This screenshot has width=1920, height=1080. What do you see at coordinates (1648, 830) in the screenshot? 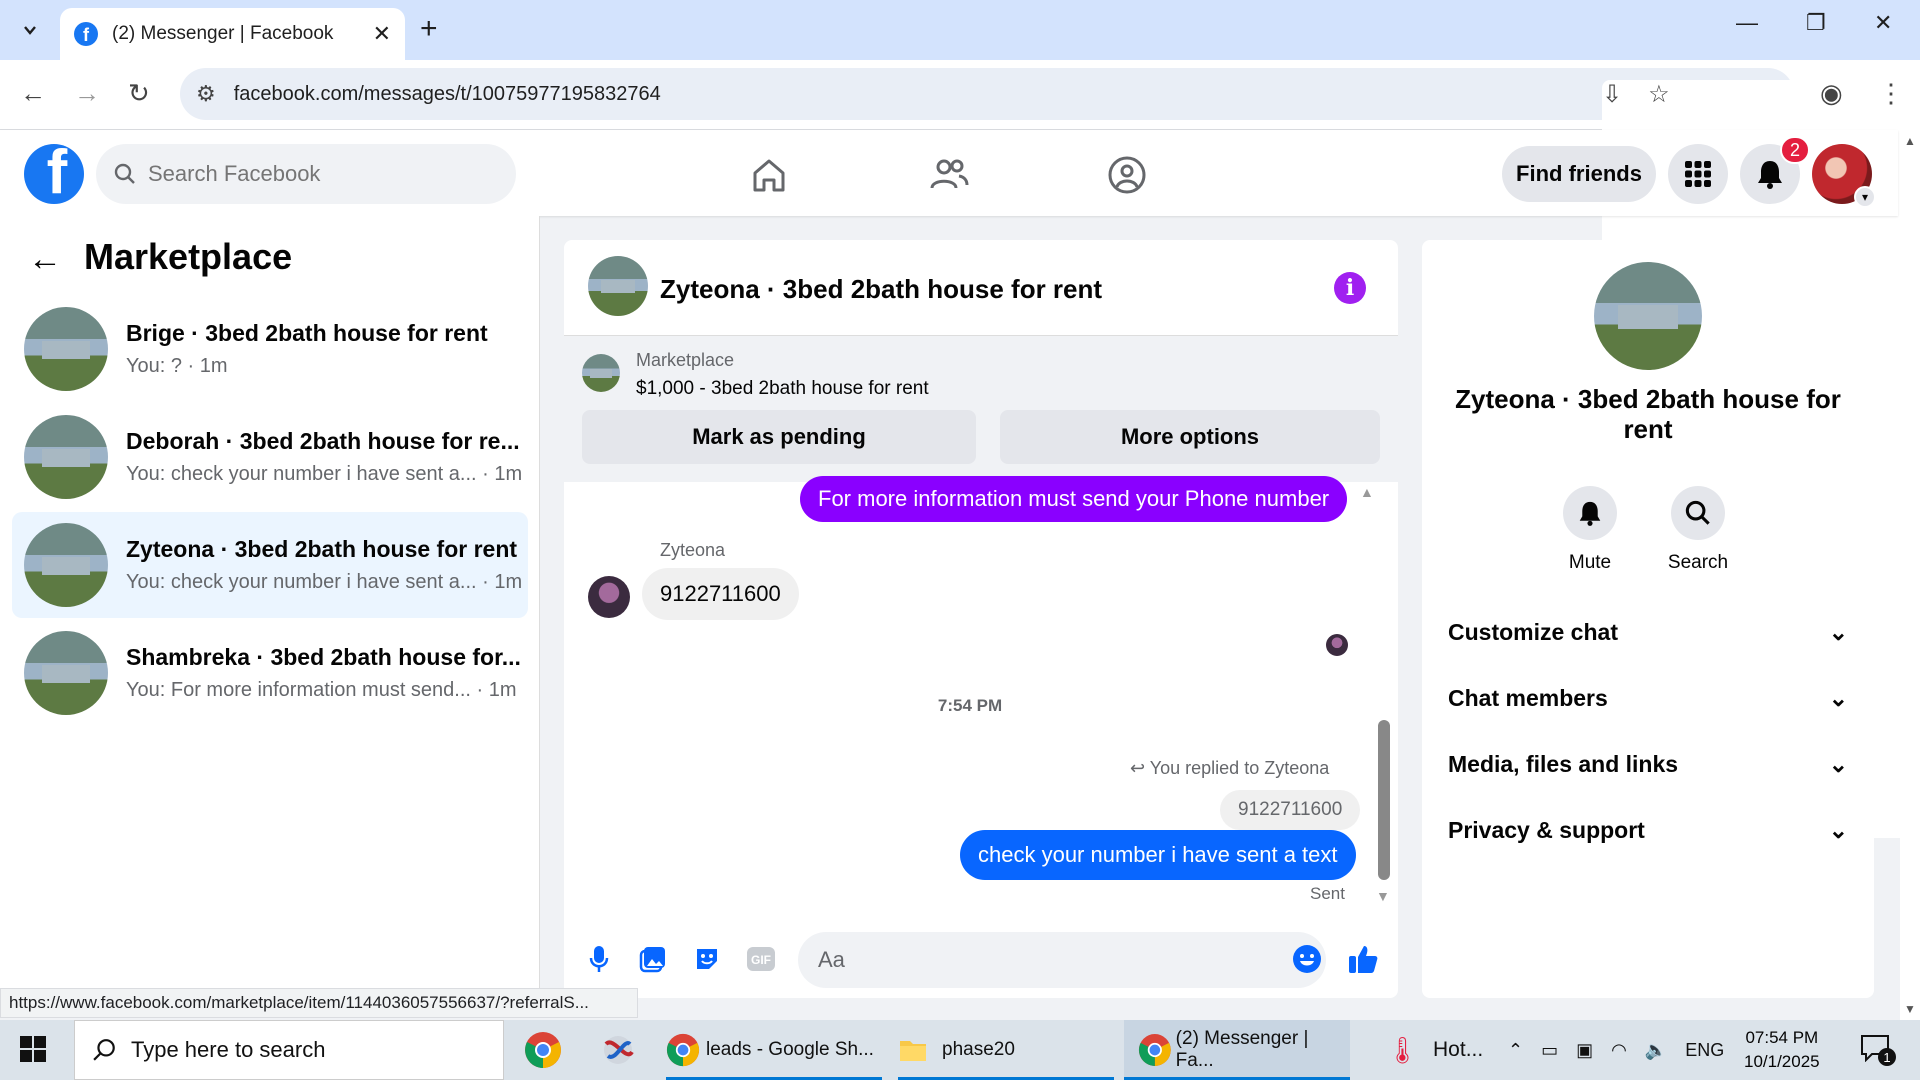
I see `privacy-support-row: Privacy & support ⌄` at bounding box center [1648, 830].